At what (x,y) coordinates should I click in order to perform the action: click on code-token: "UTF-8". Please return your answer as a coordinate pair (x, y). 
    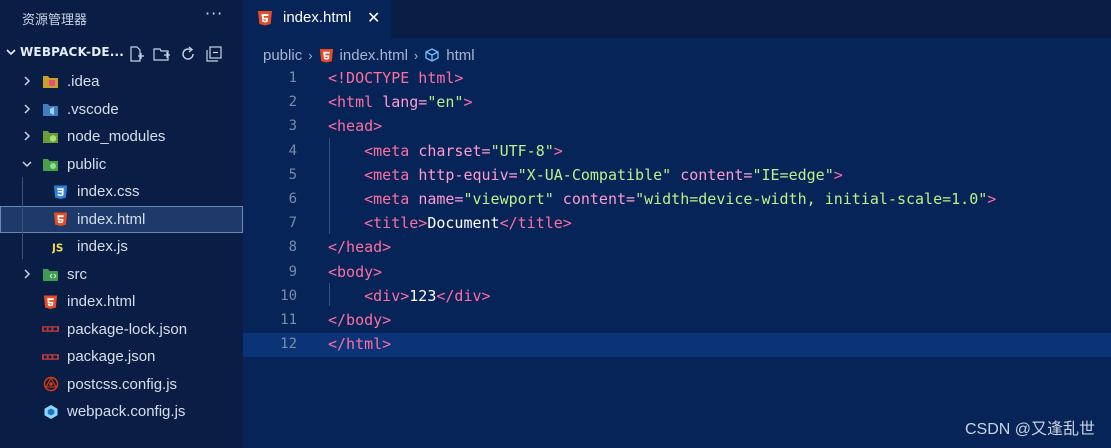
    Looking at the image, I should click on (522, 150).